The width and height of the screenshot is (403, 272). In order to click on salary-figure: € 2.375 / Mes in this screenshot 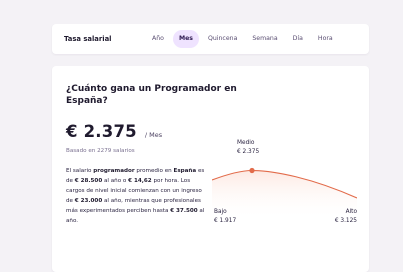, I will do `click(114, 131)`.